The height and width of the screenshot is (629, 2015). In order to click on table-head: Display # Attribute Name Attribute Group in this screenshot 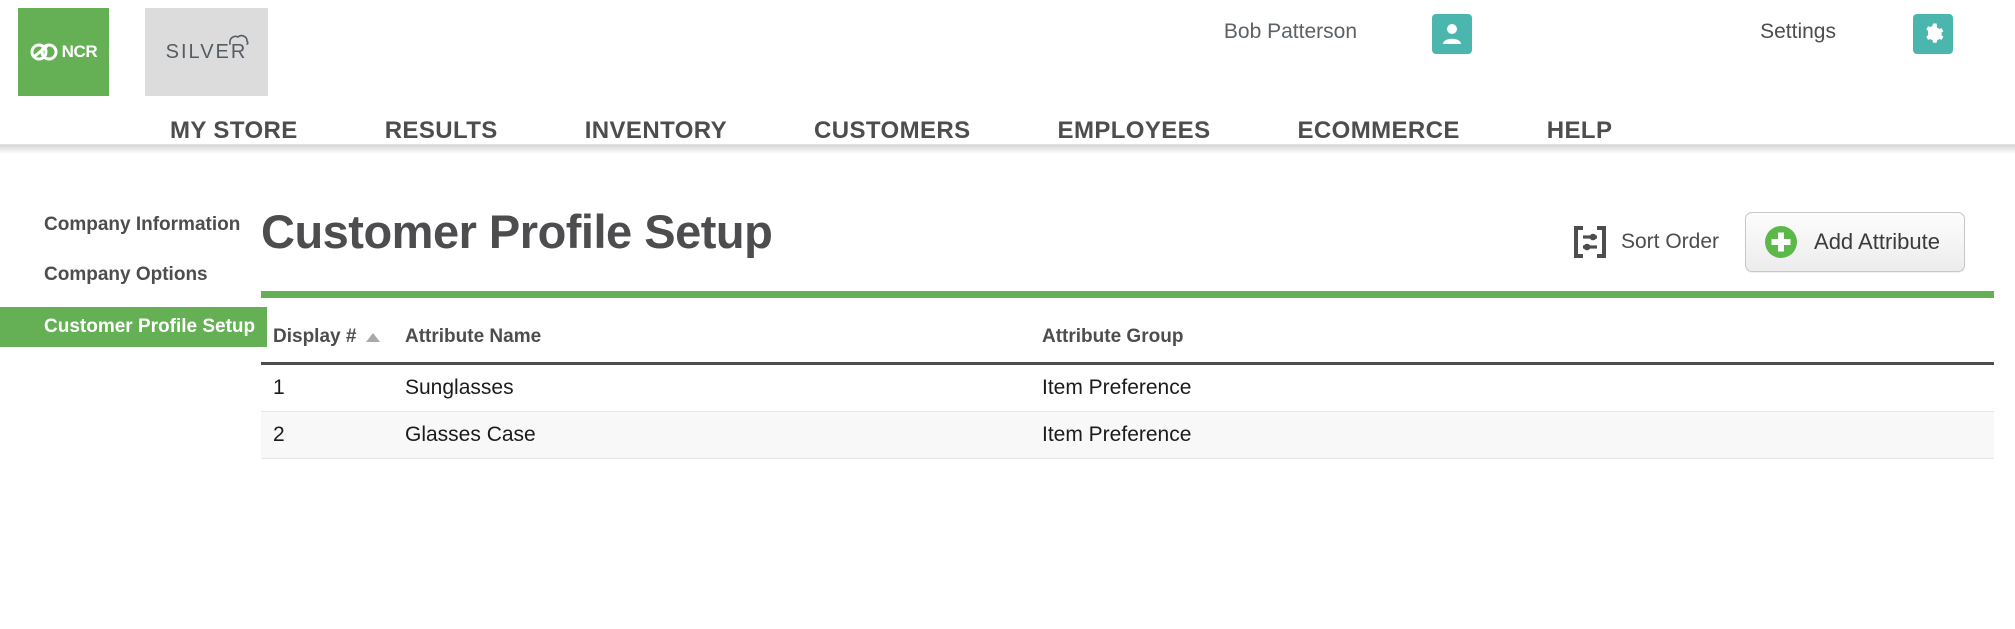, I will do `click(1127, 343)`.